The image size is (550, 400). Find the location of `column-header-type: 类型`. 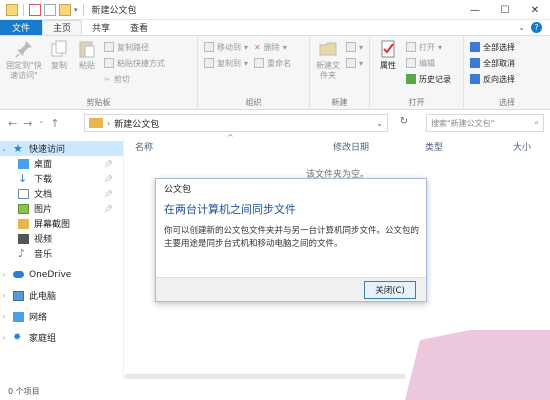

column-header-type: 类型 is located at coordinates (434, 146).